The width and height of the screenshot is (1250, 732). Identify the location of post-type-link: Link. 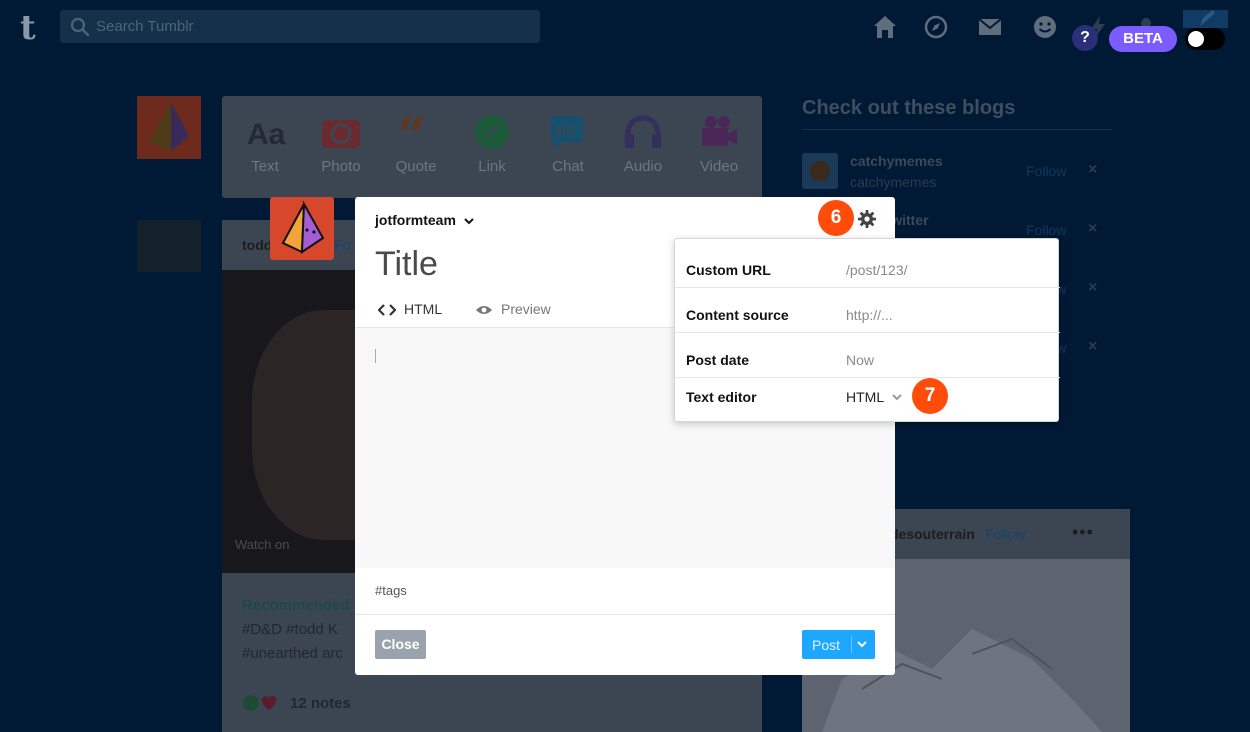
(492, 144).